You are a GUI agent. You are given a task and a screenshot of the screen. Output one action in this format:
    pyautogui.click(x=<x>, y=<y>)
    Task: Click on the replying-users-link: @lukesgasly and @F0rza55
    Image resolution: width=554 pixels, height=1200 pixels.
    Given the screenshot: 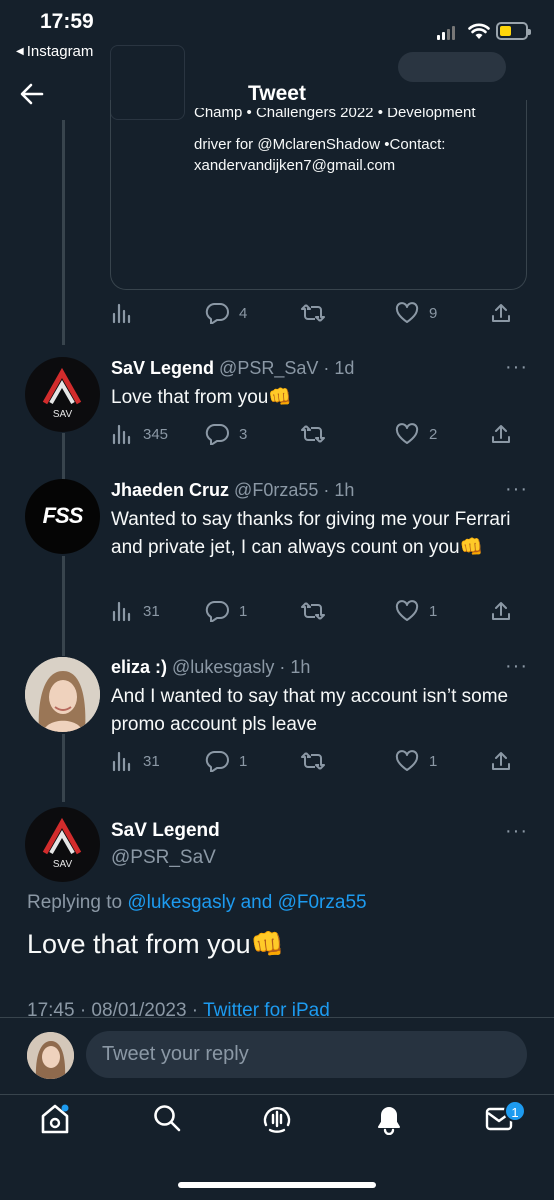 What is the action you would take?
    pyautogui.click(x=246, y=902)
    